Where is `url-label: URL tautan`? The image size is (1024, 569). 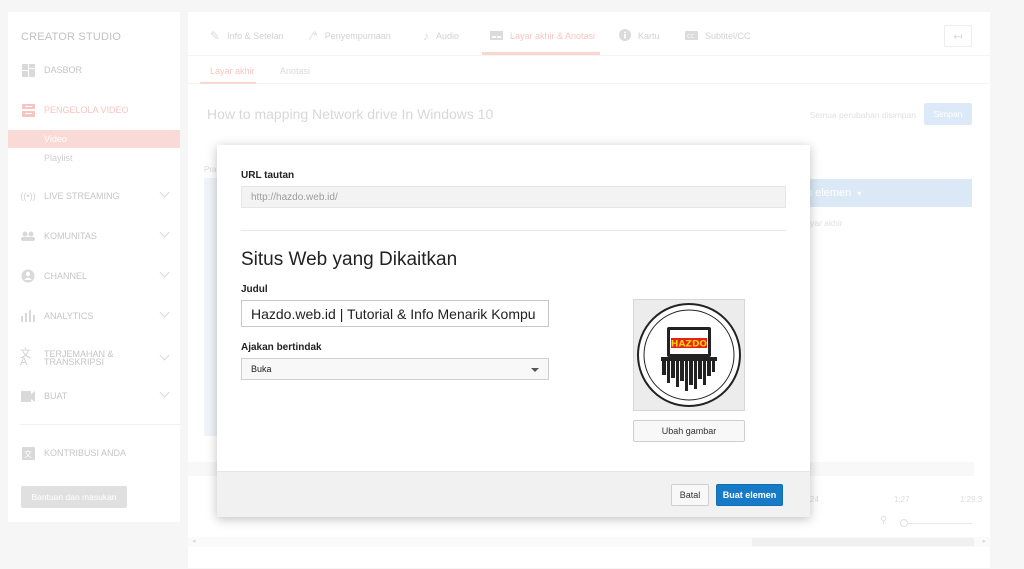
url-label: URL tautan is located at coordinates (268, 175).